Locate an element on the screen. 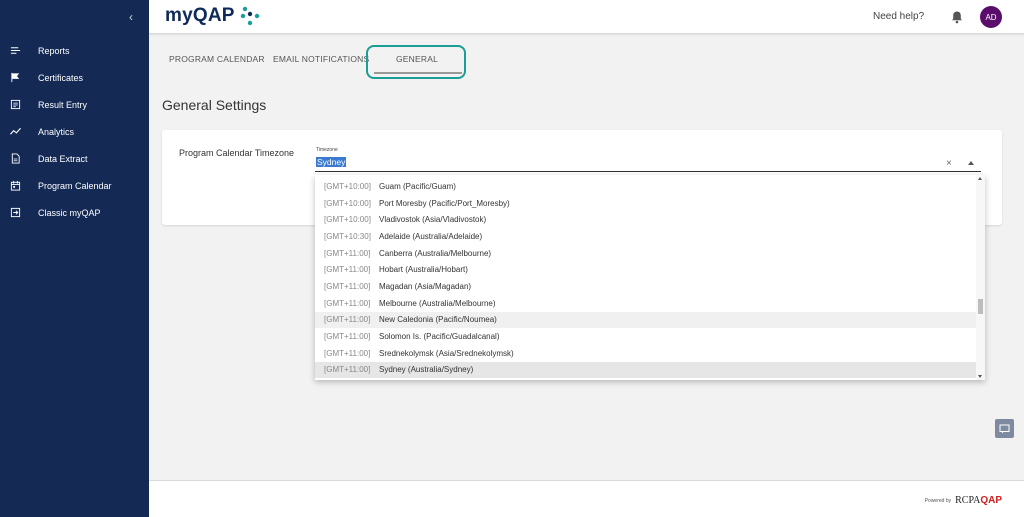 Image resolution: width=1024 pixels, height=517 pixels. logo-text: myQAP is located at coordinates (200, 15).